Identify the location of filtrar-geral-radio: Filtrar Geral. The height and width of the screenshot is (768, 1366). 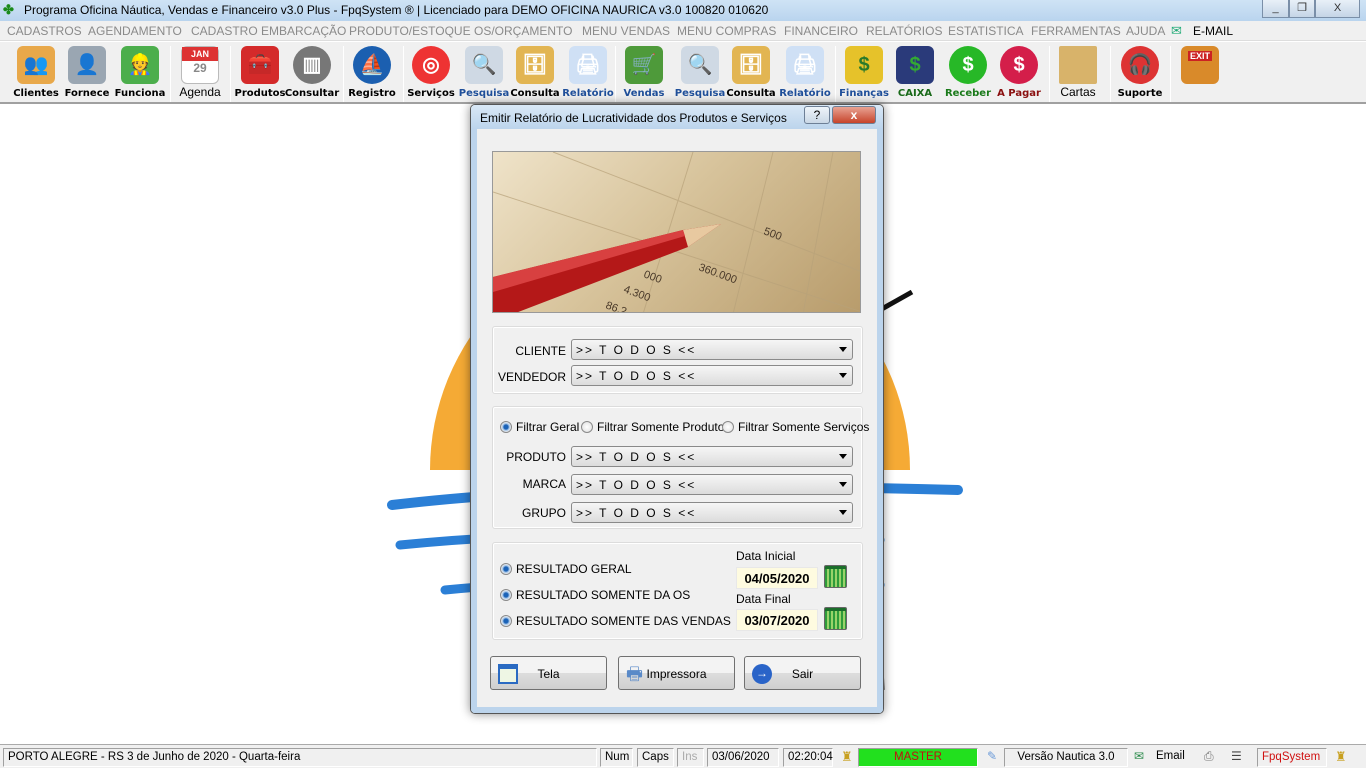
(539, 427).